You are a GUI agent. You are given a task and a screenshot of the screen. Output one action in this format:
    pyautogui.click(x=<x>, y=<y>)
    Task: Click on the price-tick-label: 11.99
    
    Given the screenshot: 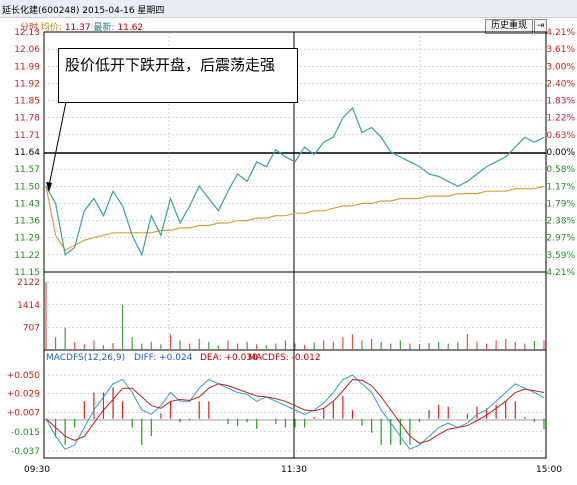 What is the action you would take?
    pyautogui.click(x=27, y=67)
    